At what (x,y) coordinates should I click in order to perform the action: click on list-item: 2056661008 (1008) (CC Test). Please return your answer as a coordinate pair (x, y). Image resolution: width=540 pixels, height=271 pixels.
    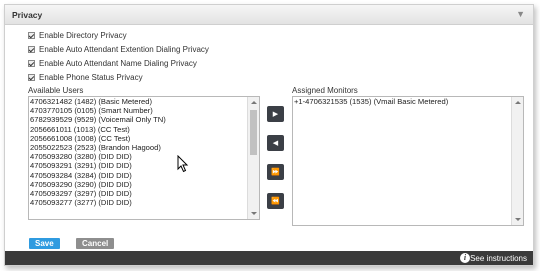
    Looking at the image, I should click on (144, 138).